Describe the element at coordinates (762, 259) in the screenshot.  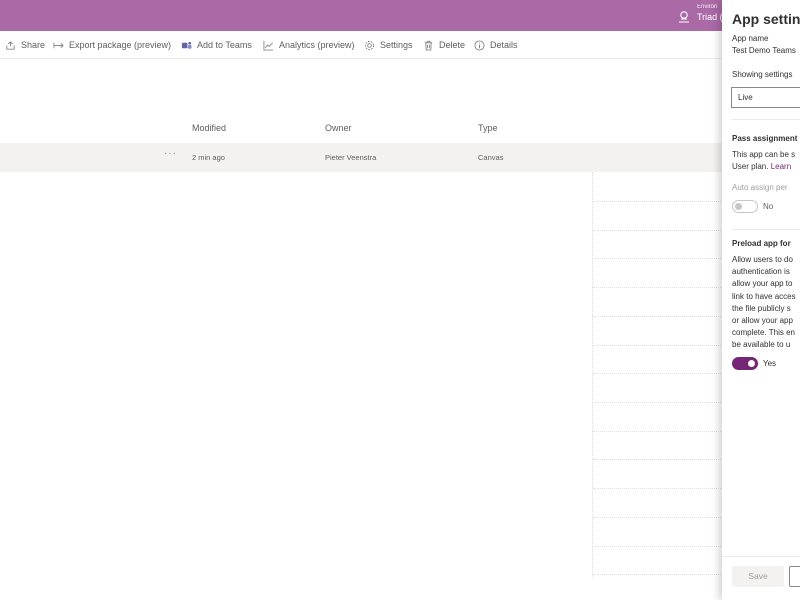
I see `preload-text-line: Allow users to do` at that location.